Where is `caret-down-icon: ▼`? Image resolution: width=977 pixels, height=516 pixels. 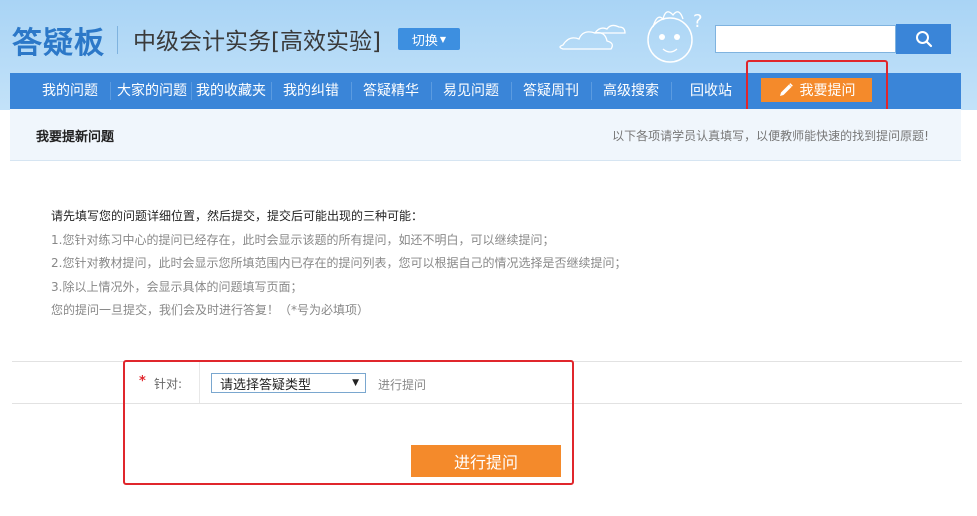
caret-down-icon: ▼ is located at coordinates (443, 39).